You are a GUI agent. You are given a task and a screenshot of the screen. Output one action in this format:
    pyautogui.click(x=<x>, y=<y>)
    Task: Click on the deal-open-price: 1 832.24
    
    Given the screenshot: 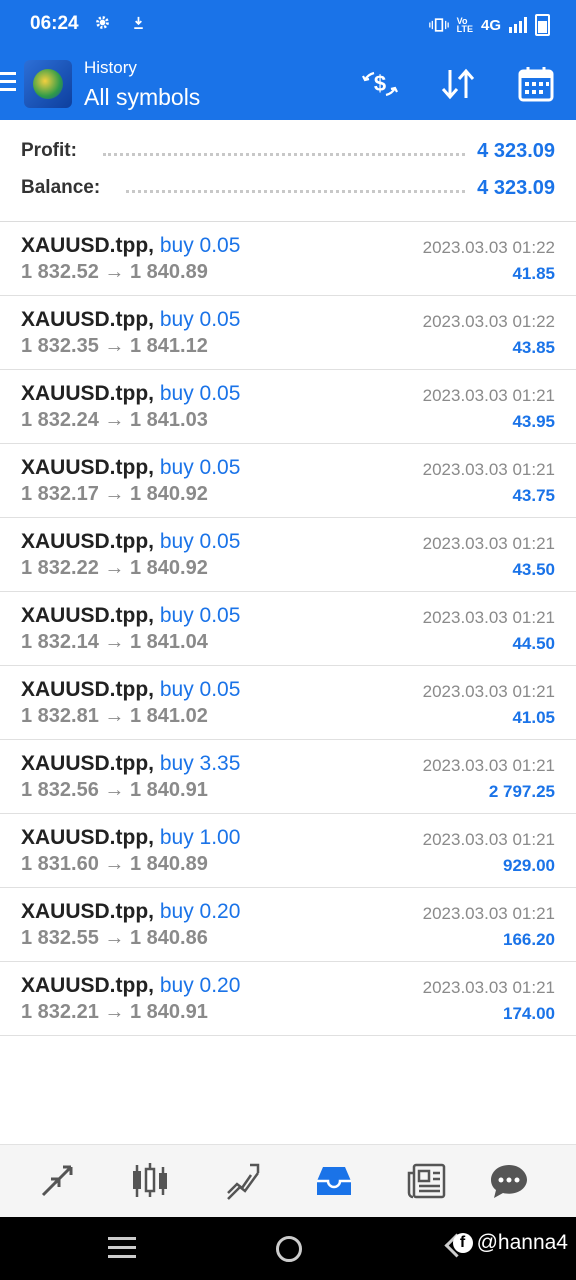 What is the action you would take?
    pyautogui.click(x=60, y=420)
    